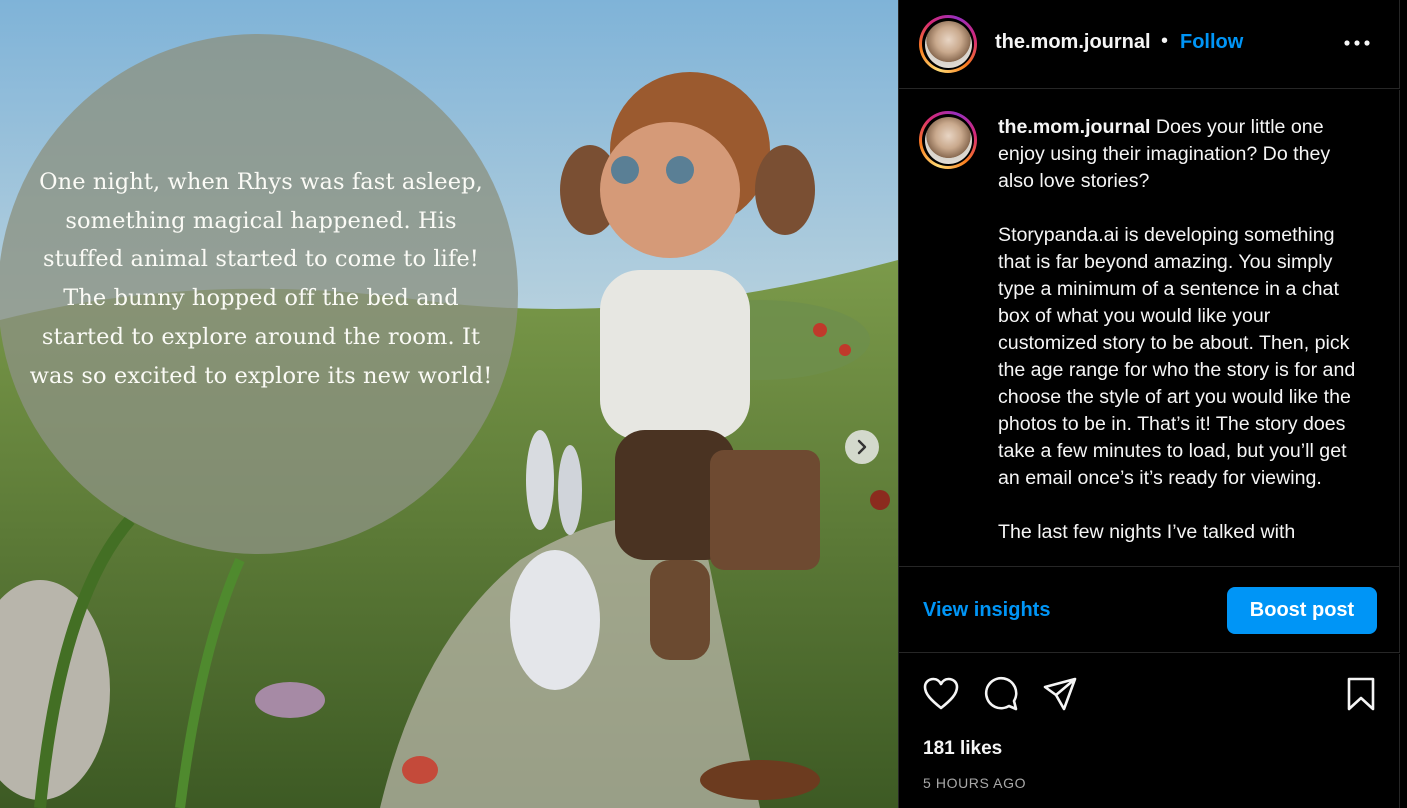  Describe the element at coordinates (962, 749) in the screenshot. I see `like-count: 181 likes` at that location.